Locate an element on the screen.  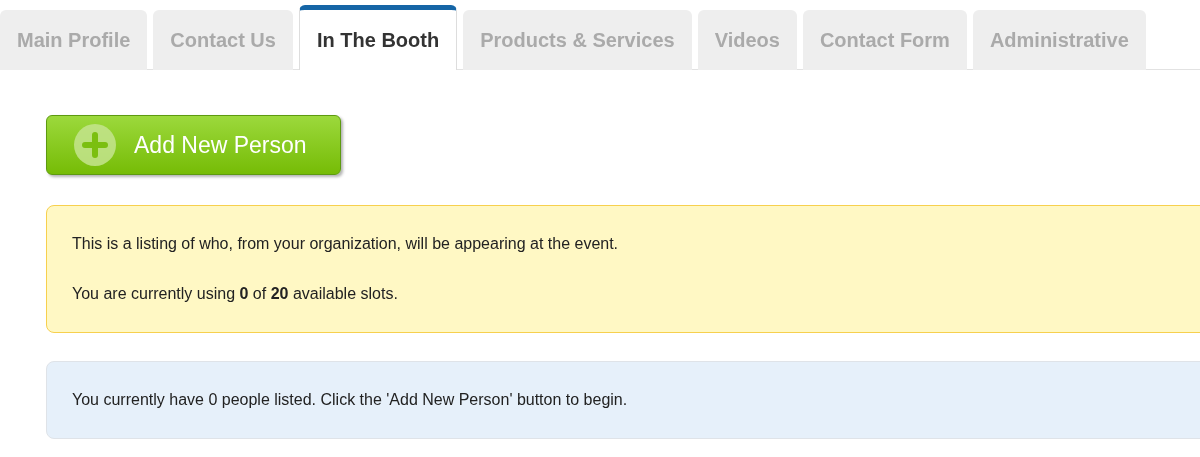
info-text: You currently have 0 people listed. Click the 'Add New Person' button to begin. is located at coordinates (350, 400).